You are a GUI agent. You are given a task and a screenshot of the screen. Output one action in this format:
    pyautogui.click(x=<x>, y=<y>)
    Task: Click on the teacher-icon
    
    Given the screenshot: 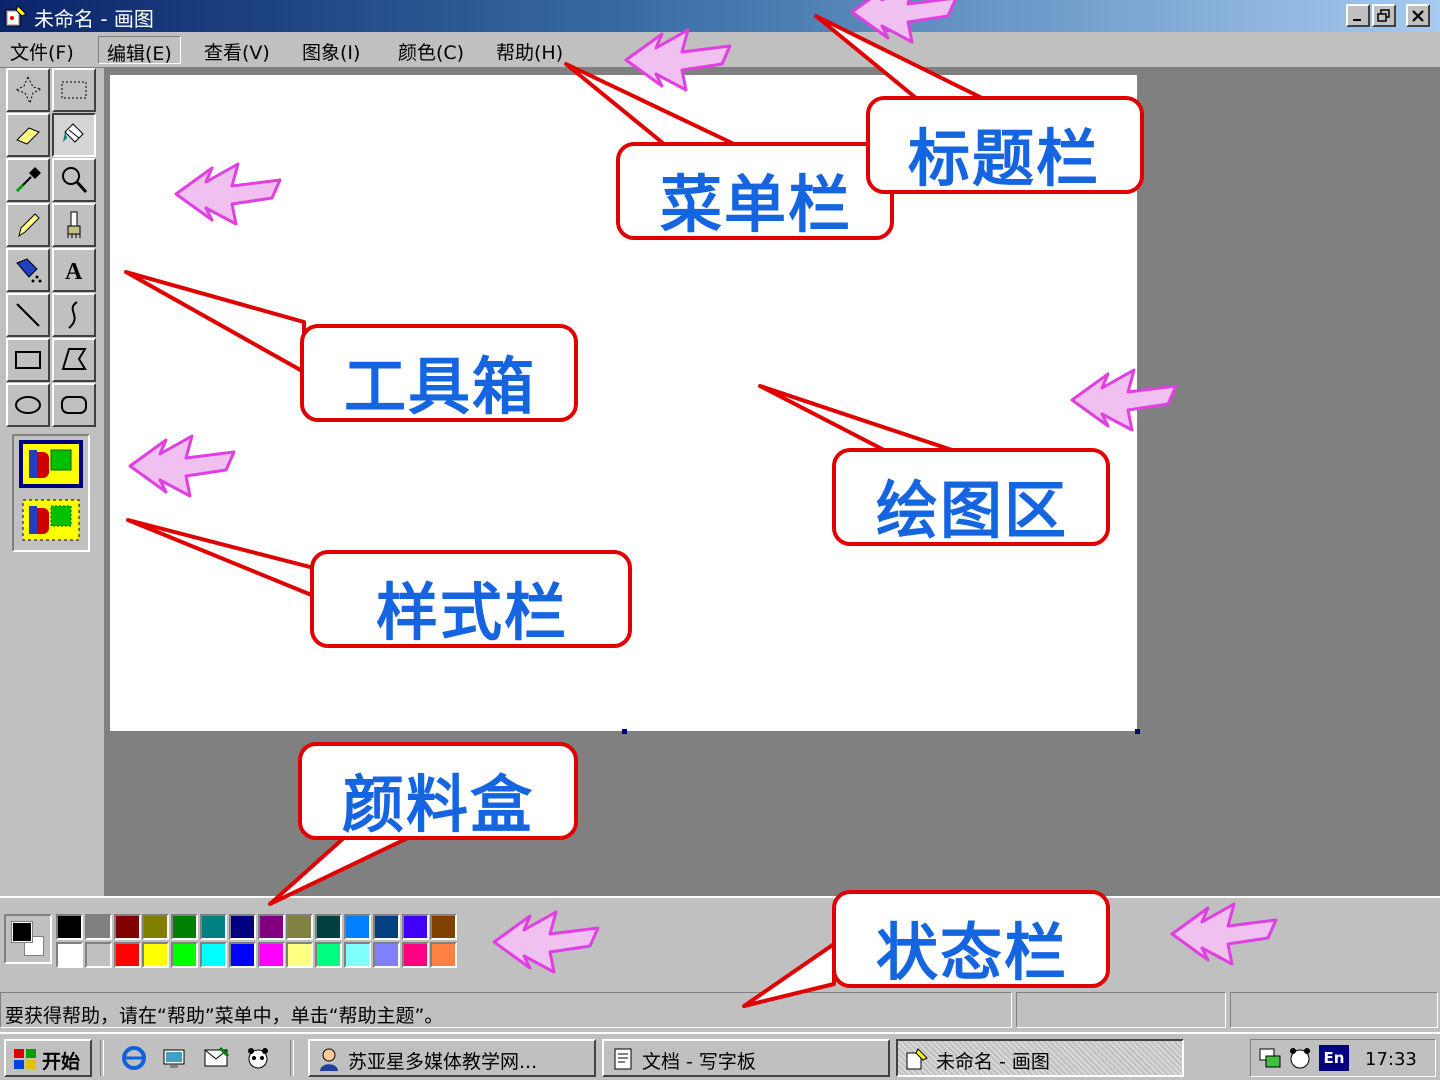 What is the action you would take?
    pyautogui.click(x=329, y=1059)
    